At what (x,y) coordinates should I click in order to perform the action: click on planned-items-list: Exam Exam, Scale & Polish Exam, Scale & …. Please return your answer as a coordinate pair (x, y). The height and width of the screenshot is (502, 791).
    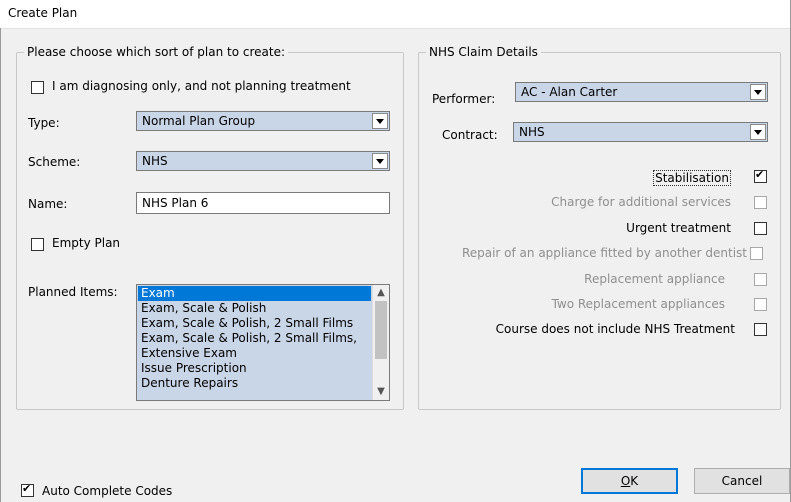
    Looking at the image, I should click on (263, 342).